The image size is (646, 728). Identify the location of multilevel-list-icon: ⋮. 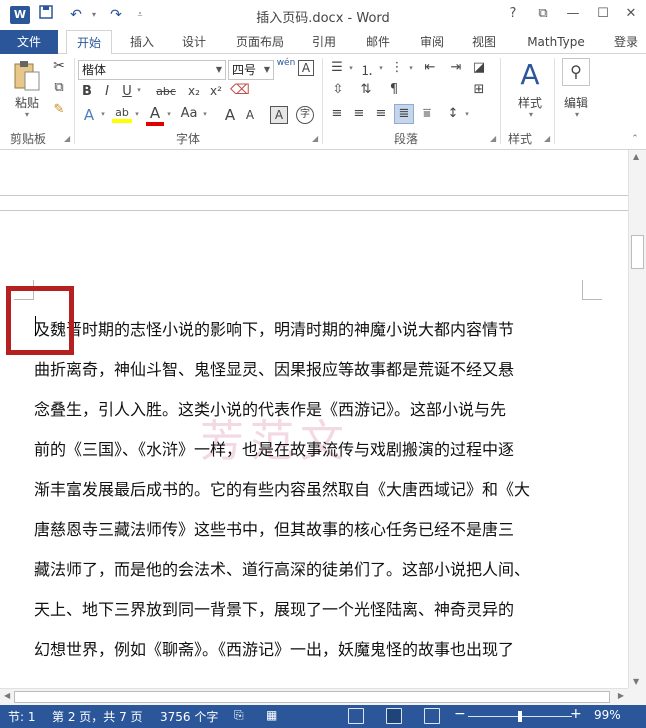
(397, 67).